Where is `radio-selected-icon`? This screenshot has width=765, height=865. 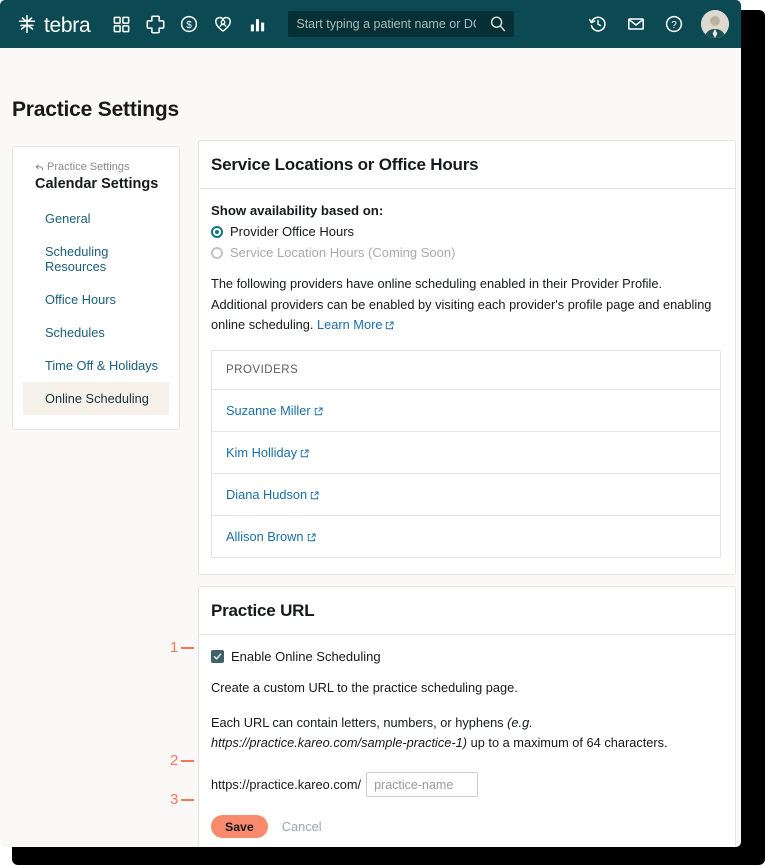 radio-selected-icon is located at coordinates (217, 231).